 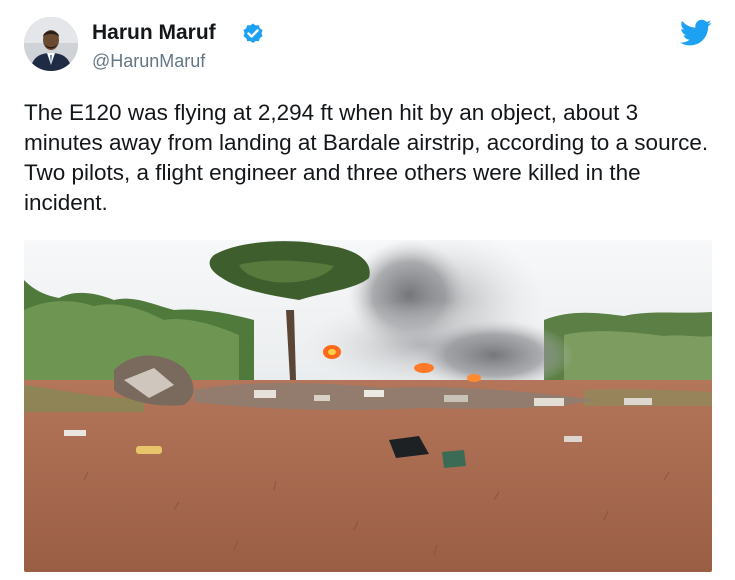 What do you see at coordinates (148, 61) in the screenshot?
I see `author-handle: @HarunMaruf` at bounding box center [148, 61].